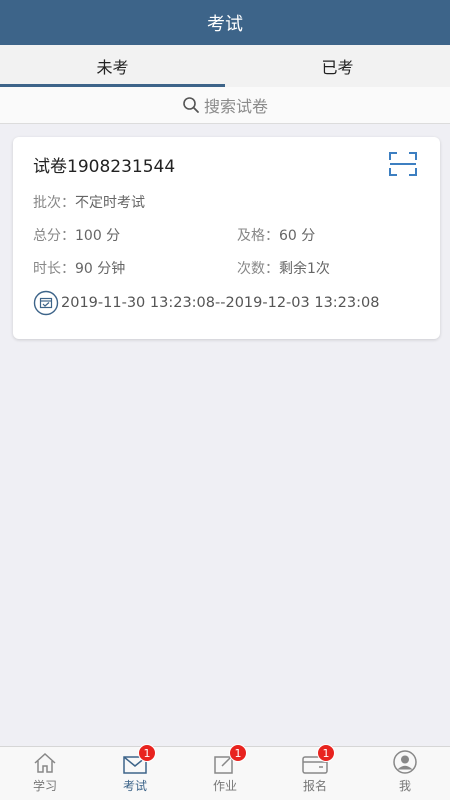 Image resolution: width=450 pixels, height=800 pixels. What do you see at coordinates (404, 786) in the screenshot?
I see `nav-label: 我` at bounding box center [404, 786].